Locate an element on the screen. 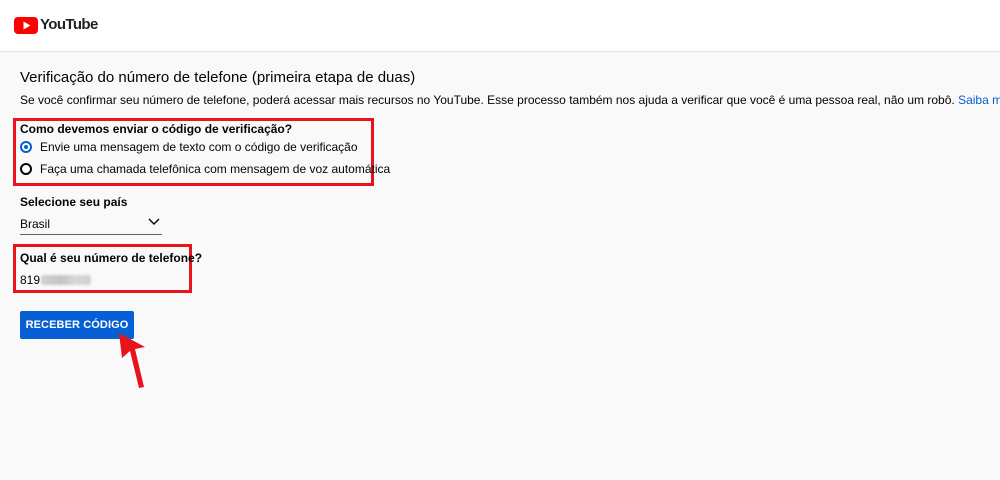 The width and height of the screenshot is (1000, 480). phone-input: 819 is located at coordinates (56, 280).